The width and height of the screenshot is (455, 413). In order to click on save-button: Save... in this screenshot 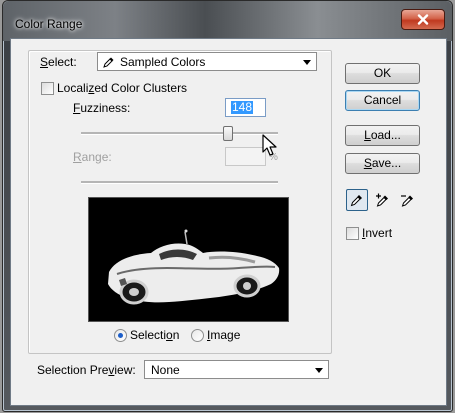, I will do `click(382, 163)`.